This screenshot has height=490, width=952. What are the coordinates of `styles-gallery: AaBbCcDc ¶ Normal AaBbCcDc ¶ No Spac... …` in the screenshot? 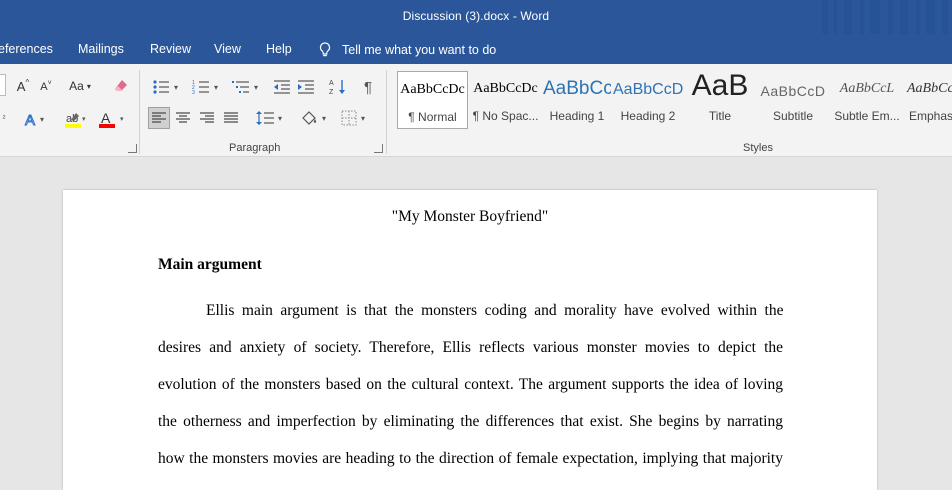 It's located at (674, 100).